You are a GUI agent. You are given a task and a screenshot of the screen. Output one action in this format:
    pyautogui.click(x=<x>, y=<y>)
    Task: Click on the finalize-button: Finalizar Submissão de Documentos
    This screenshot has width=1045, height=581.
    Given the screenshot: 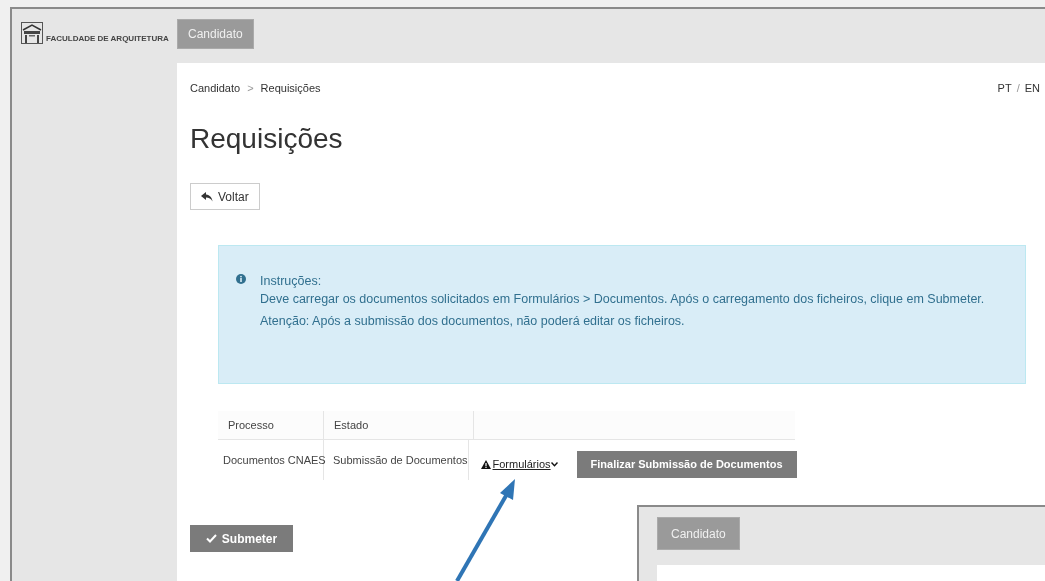 What is the action you would take?
    pyautogui.click(x=686, y=464)
    